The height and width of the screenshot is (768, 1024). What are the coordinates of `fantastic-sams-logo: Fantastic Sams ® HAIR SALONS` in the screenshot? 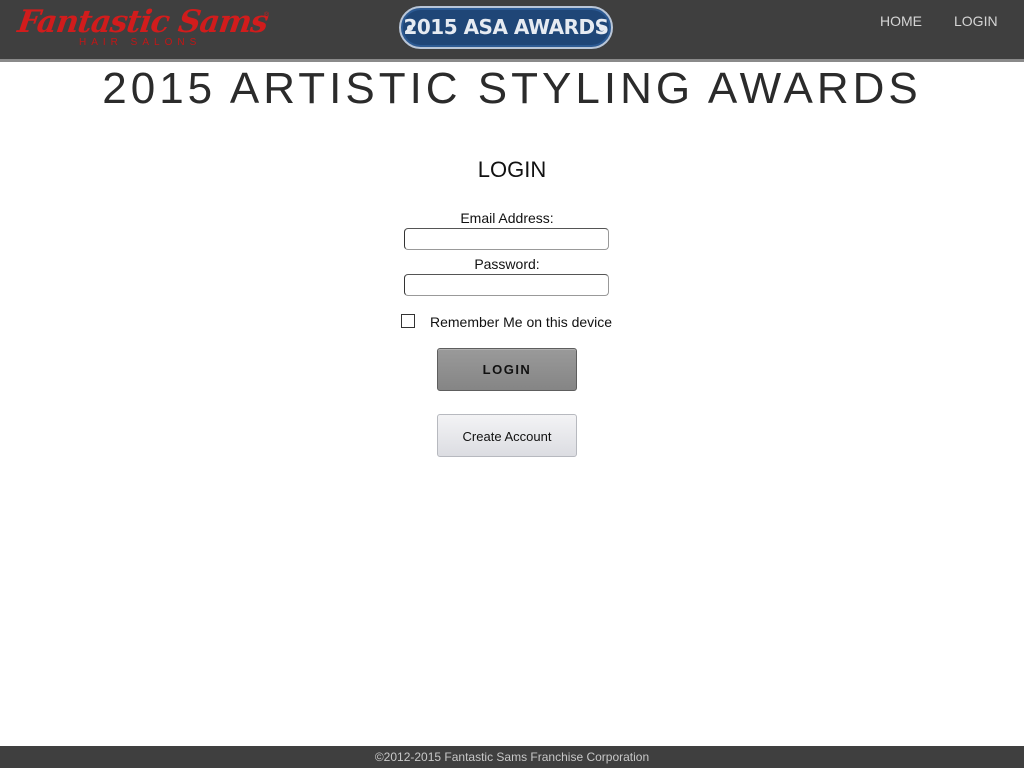 It's located at (144, 28).